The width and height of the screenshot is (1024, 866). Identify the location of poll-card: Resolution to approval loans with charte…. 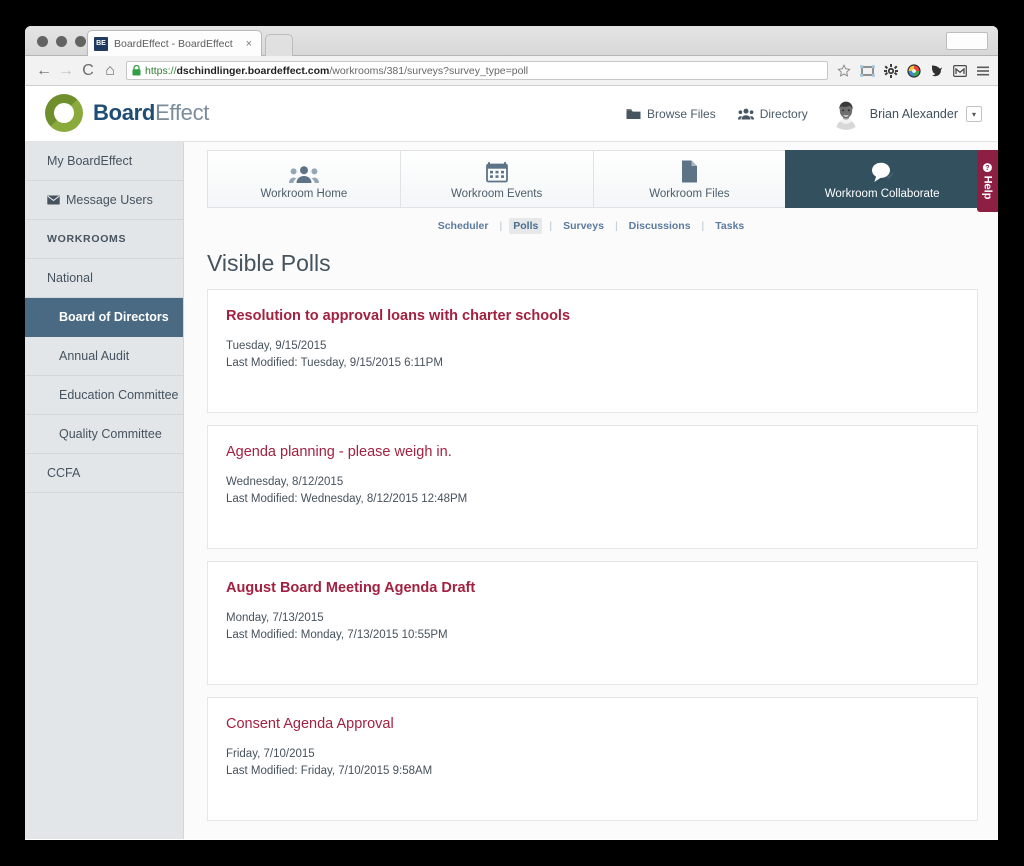
(592, 351).